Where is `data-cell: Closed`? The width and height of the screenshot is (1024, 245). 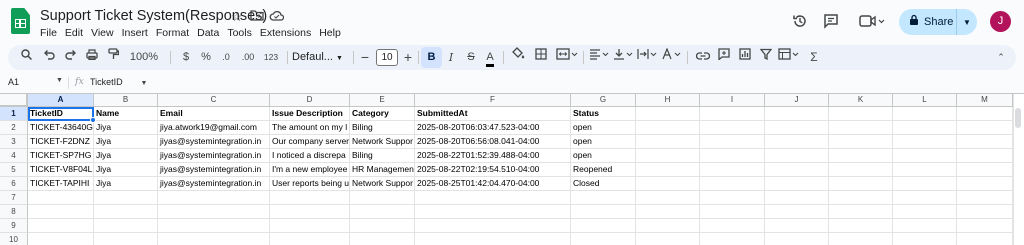 data-cell: Closed is located at coordinates (603, 184).